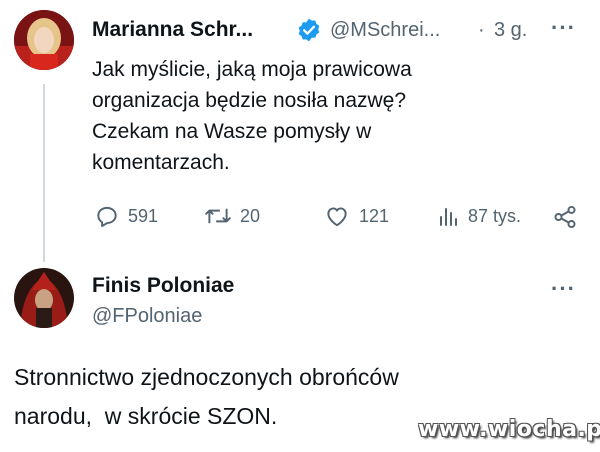 The width and height of the screenshot is (600, 452). What do you see at coordinates (232, 216) in the screenshot?
I see `retweet-button: 20` at bounding box center [232, 216].